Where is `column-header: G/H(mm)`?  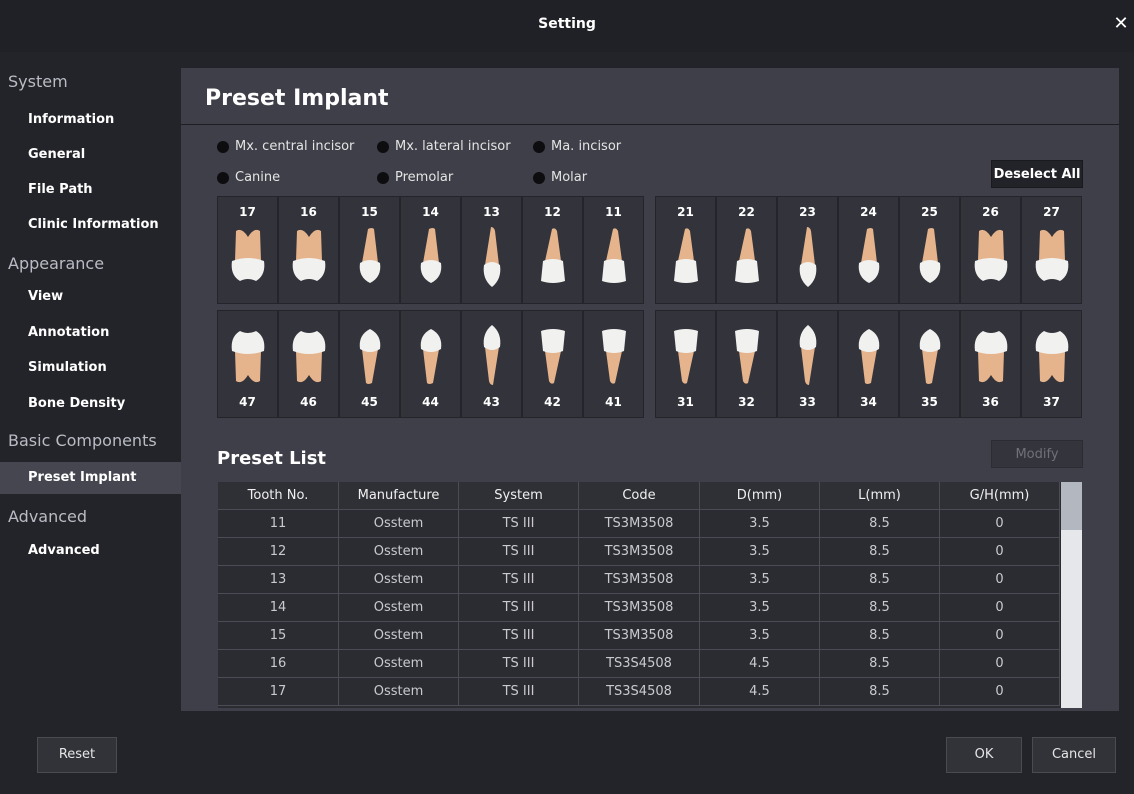
column-header: G/H(mm) is located at coordinates (1000, 496).